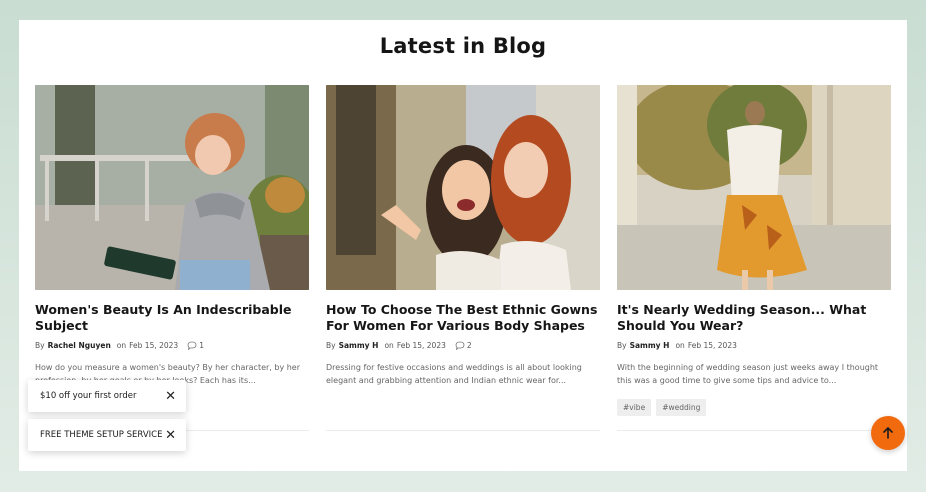 The height and width of the screenshot is (492, 926). What do you see at coordinates (119, 345) in the screenshot?
I see `post-meta: By Rachel Nguyen on Feb 15, 2023 1` at bounding box center [119, 345].